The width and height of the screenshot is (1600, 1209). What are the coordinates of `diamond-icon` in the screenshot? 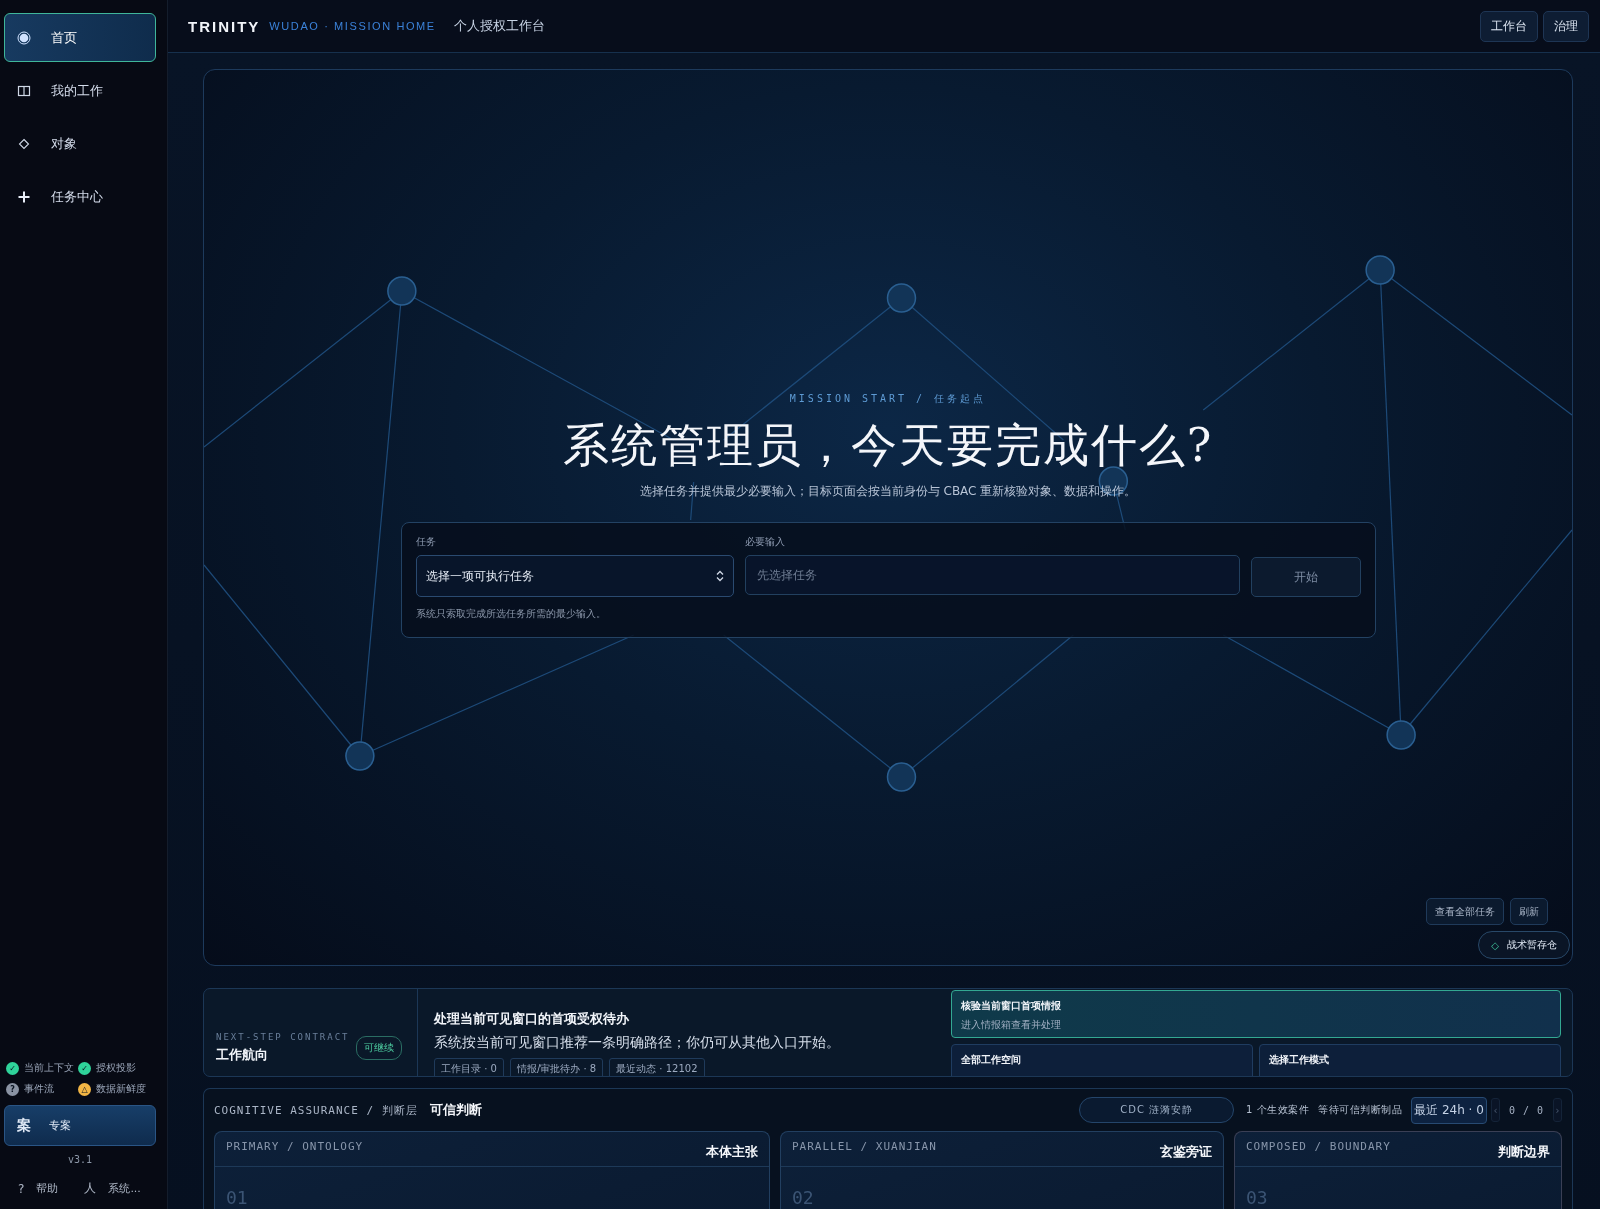 It's located at (24, 143).